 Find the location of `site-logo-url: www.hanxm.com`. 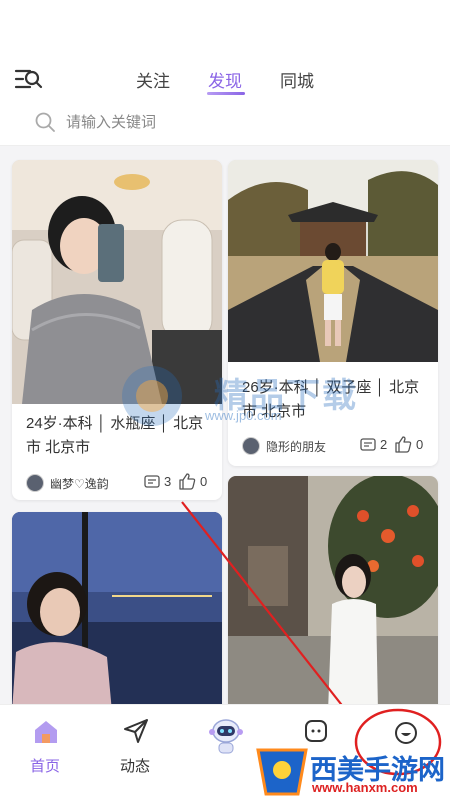

site-logo-url: www.hanxm.com is located at coordinates (365, 787).